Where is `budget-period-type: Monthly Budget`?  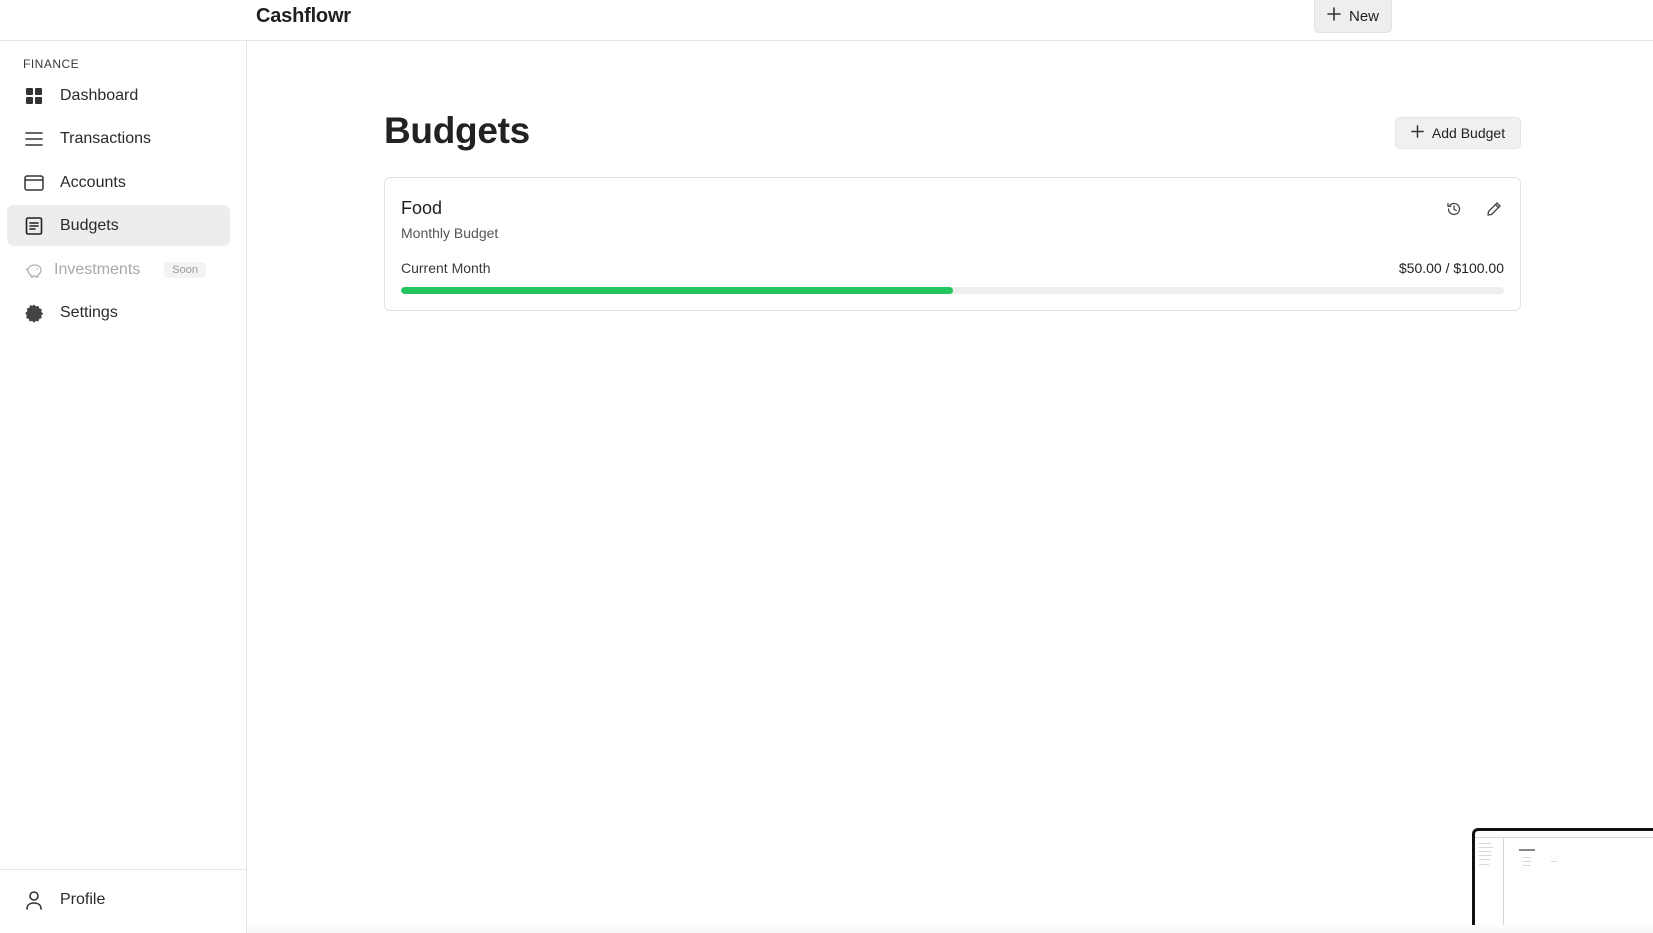 budget-period-type: Monthly Budget is located at coordinates (450, 233).